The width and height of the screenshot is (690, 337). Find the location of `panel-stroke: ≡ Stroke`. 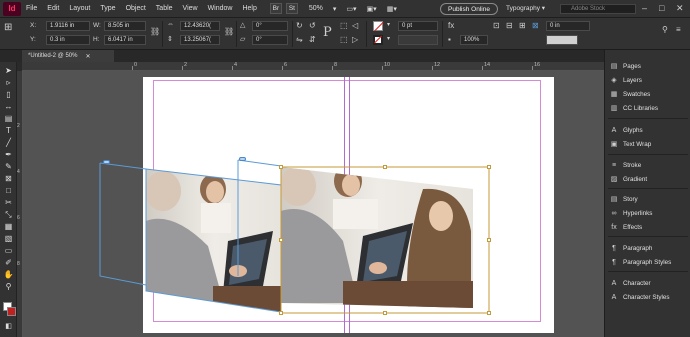

panel-stroke: ≡ Stroke is located at coordinates (625, 165).